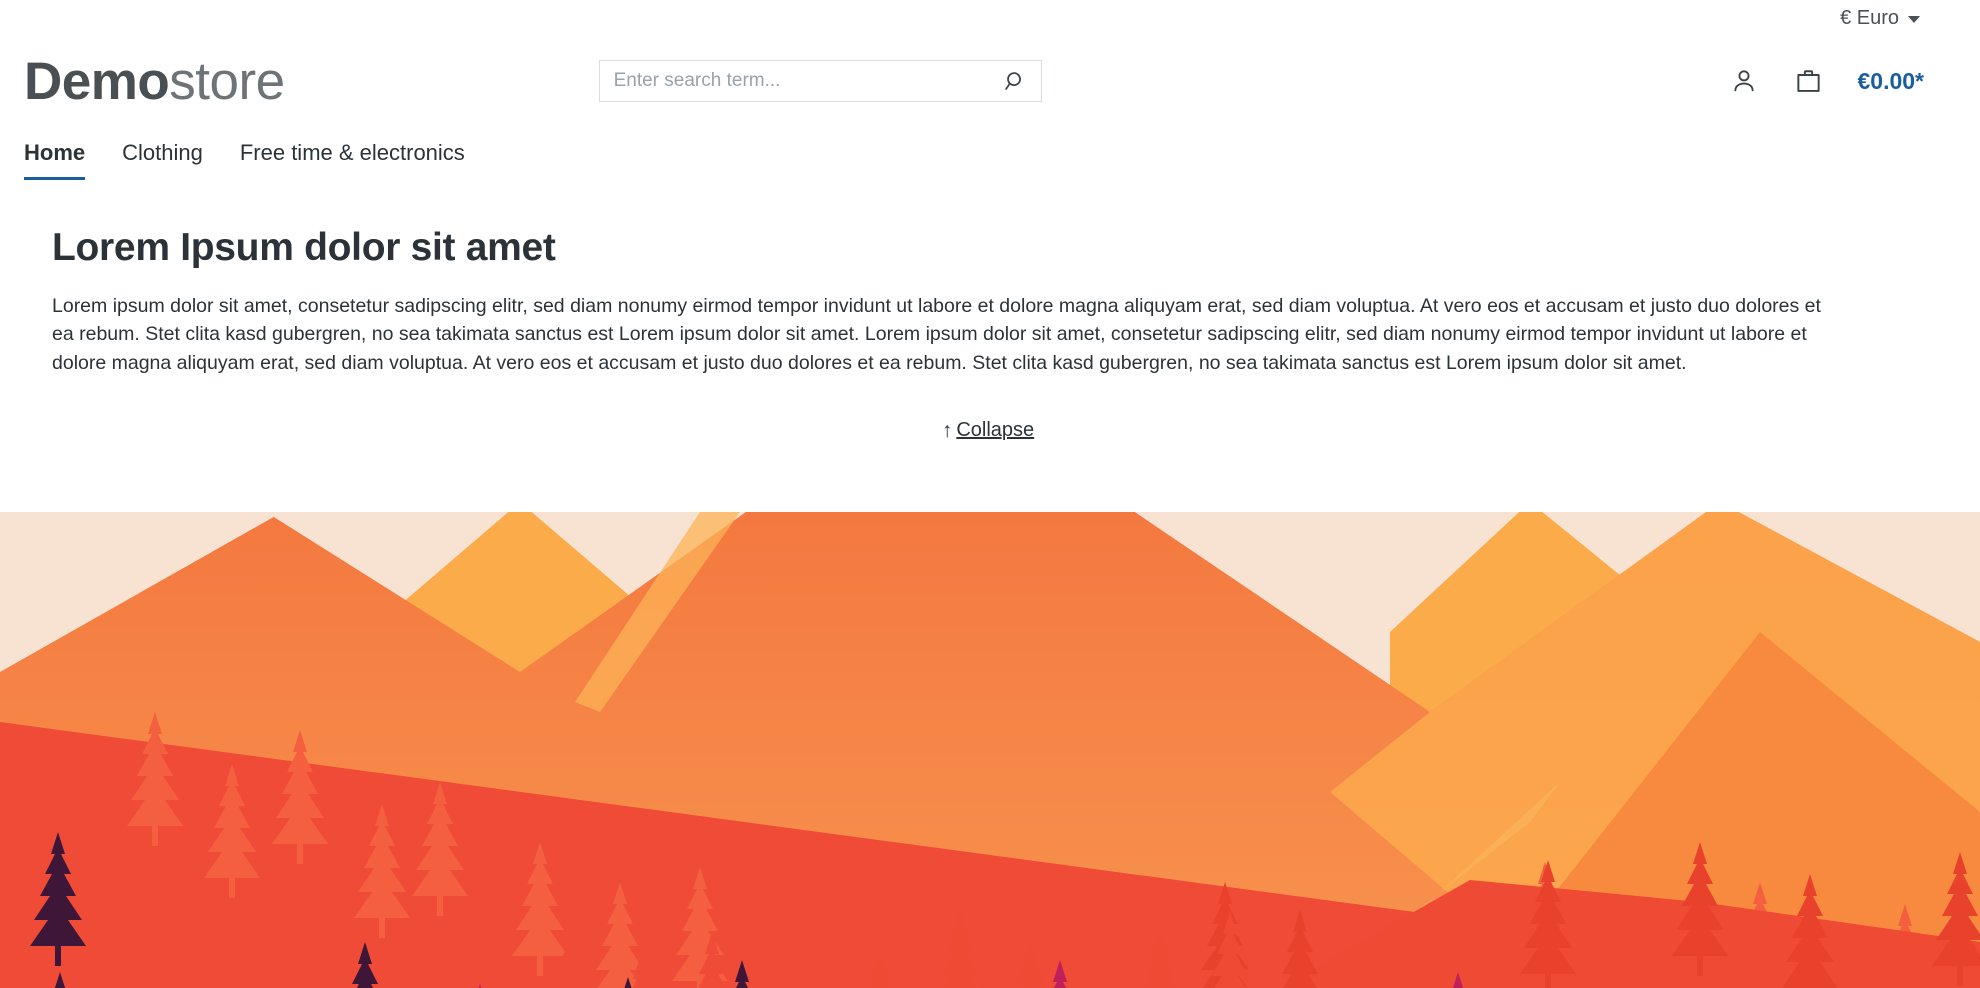 This screenshot has height=988, width=1980. I want to click on collapse-toggle: ↑ Collapse, so click(988, 430).